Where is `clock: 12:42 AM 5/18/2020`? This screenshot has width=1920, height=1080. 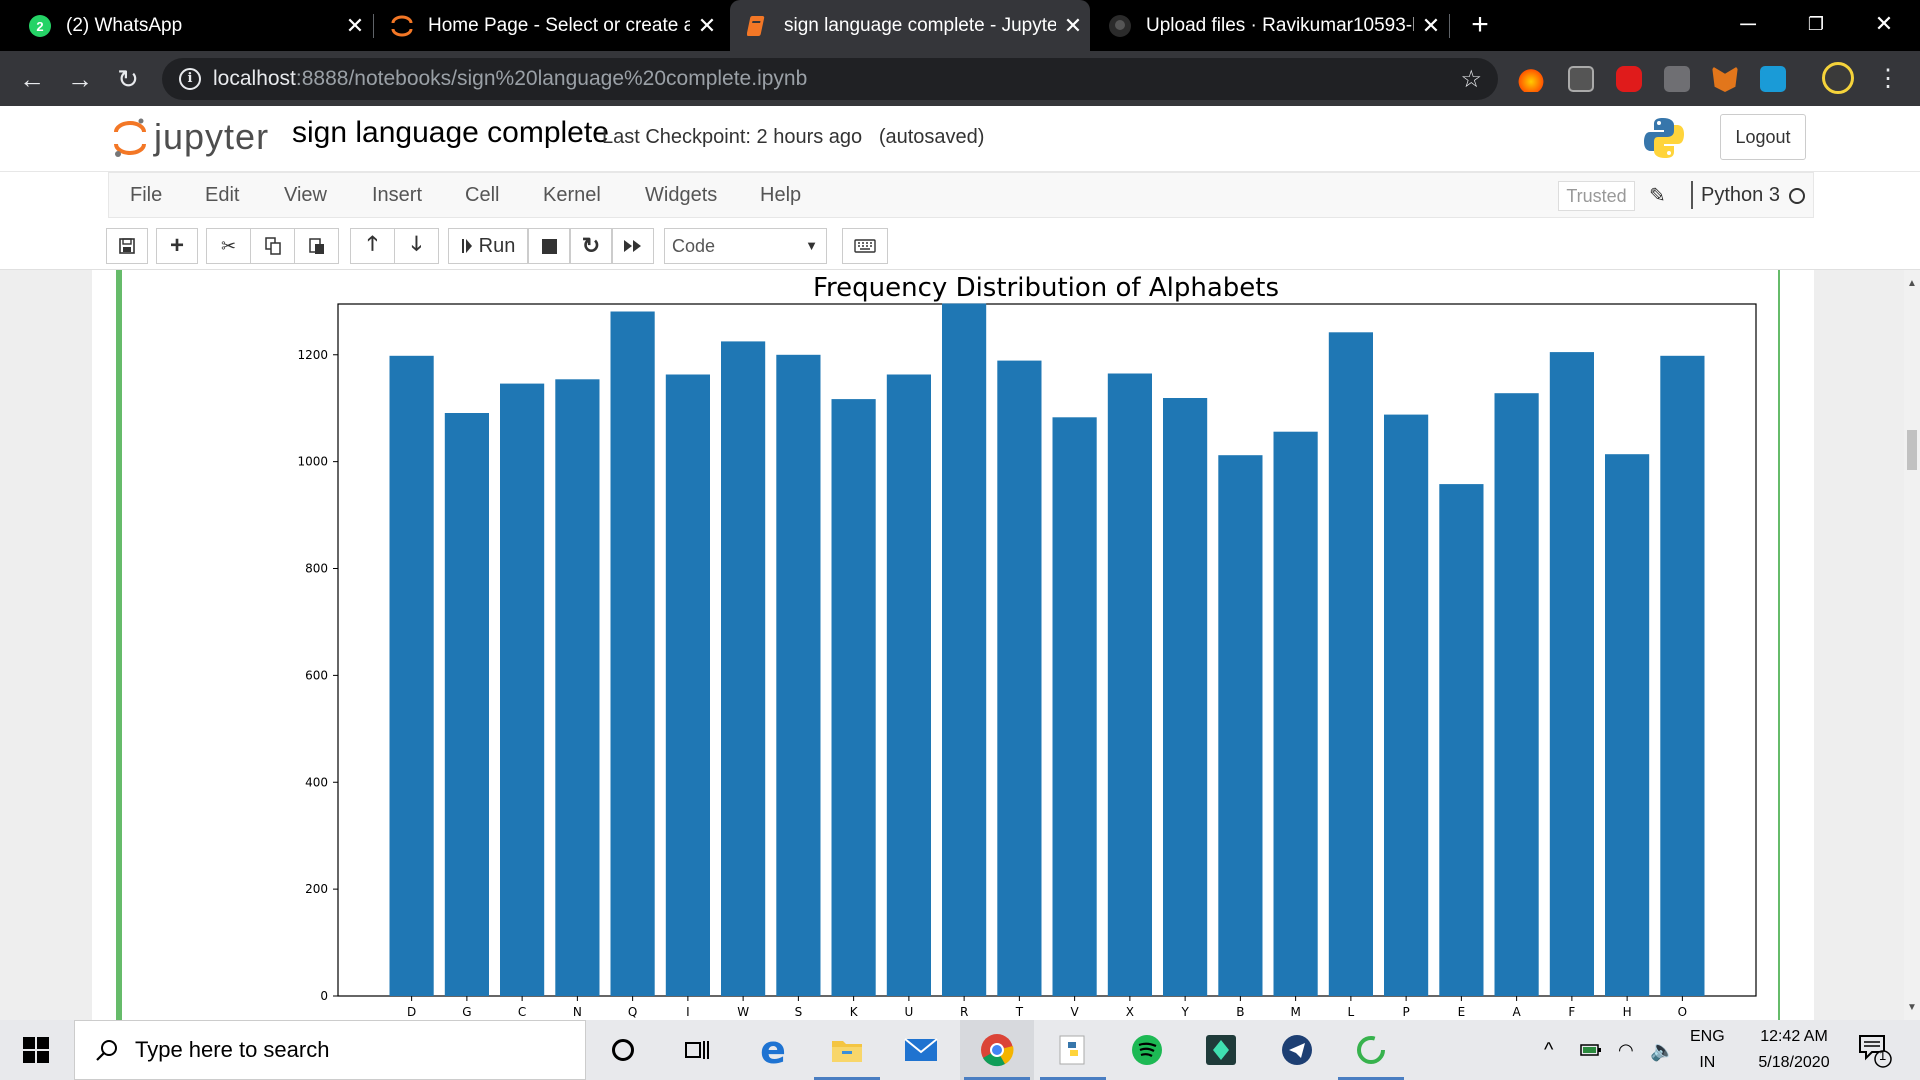
clock: 12:42 AM 5/18/2020 is located at coordinates (1794, 1050).